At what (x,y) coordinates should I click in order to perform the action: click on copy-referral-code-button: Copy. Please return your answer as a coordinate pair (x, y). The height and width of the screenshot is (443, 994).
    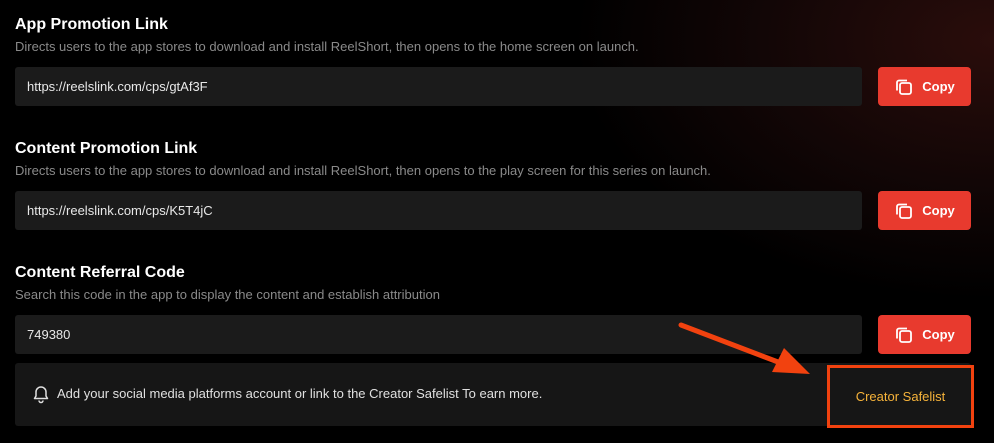
    Looking at the image, I should click on (924, 334).